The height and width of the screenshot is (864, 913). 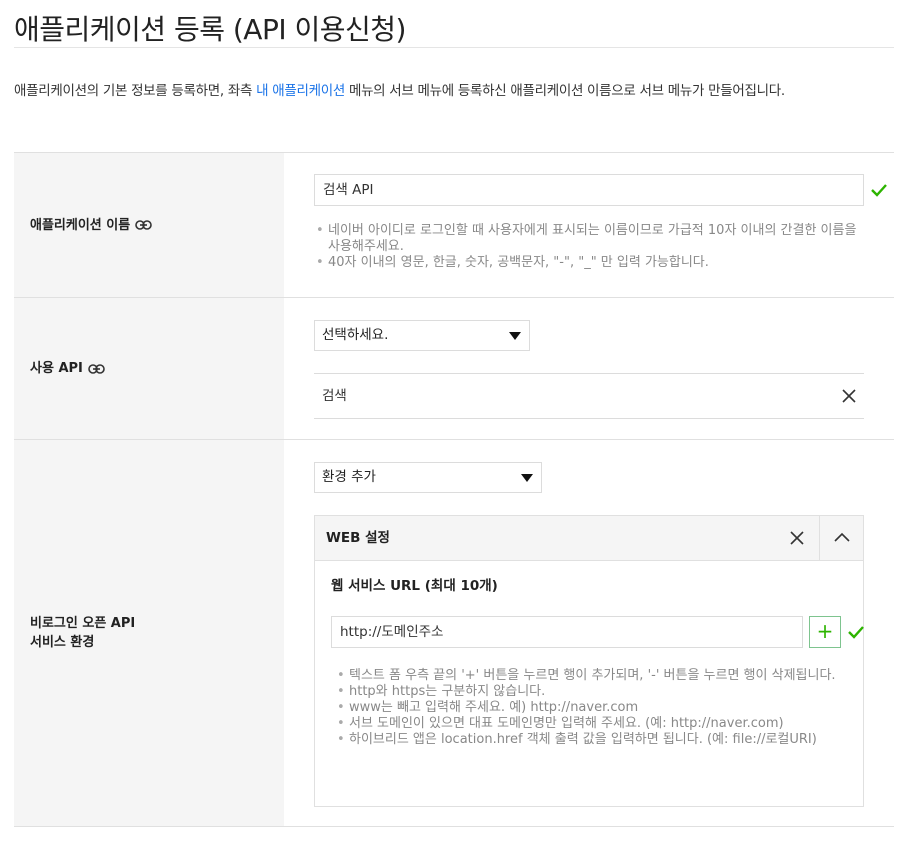 What do you see at coordinates (83, 633) in the screenshot?
I see `service-env-label: 비로그인 오픈 API 서비스 환경` at bounding box center [83, 633].